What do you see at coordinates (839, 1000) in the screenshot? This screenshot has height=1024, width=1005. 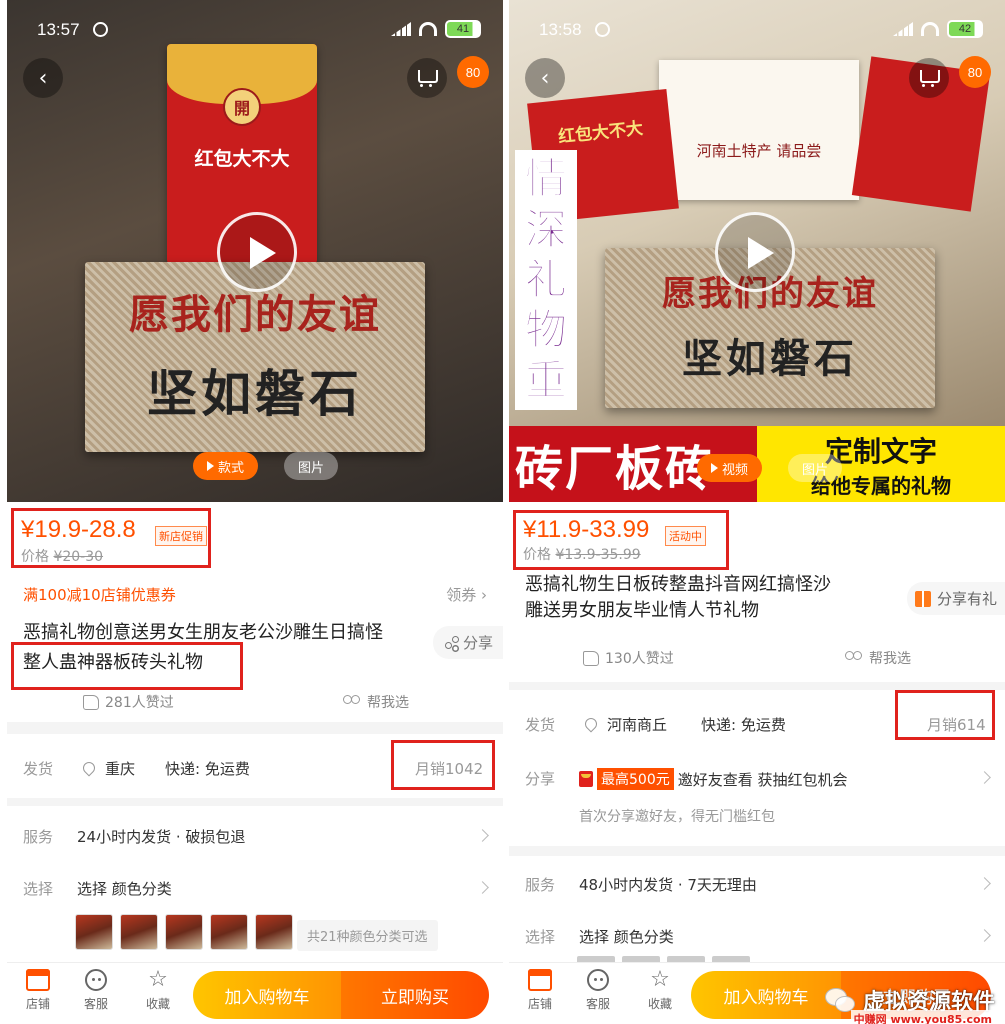 I see `wechat-icon` at bounding box center [839, 1000].